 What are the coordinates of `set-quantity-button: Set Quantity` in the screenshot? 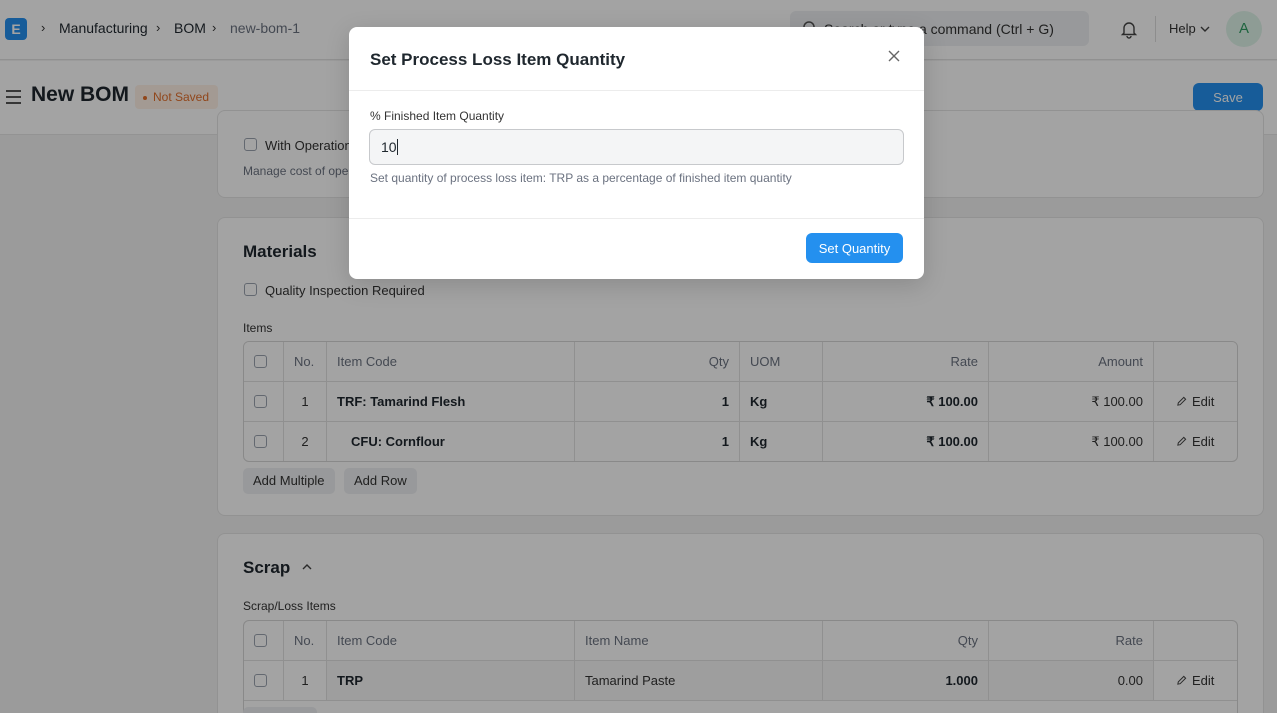 It's located at (854, 248).